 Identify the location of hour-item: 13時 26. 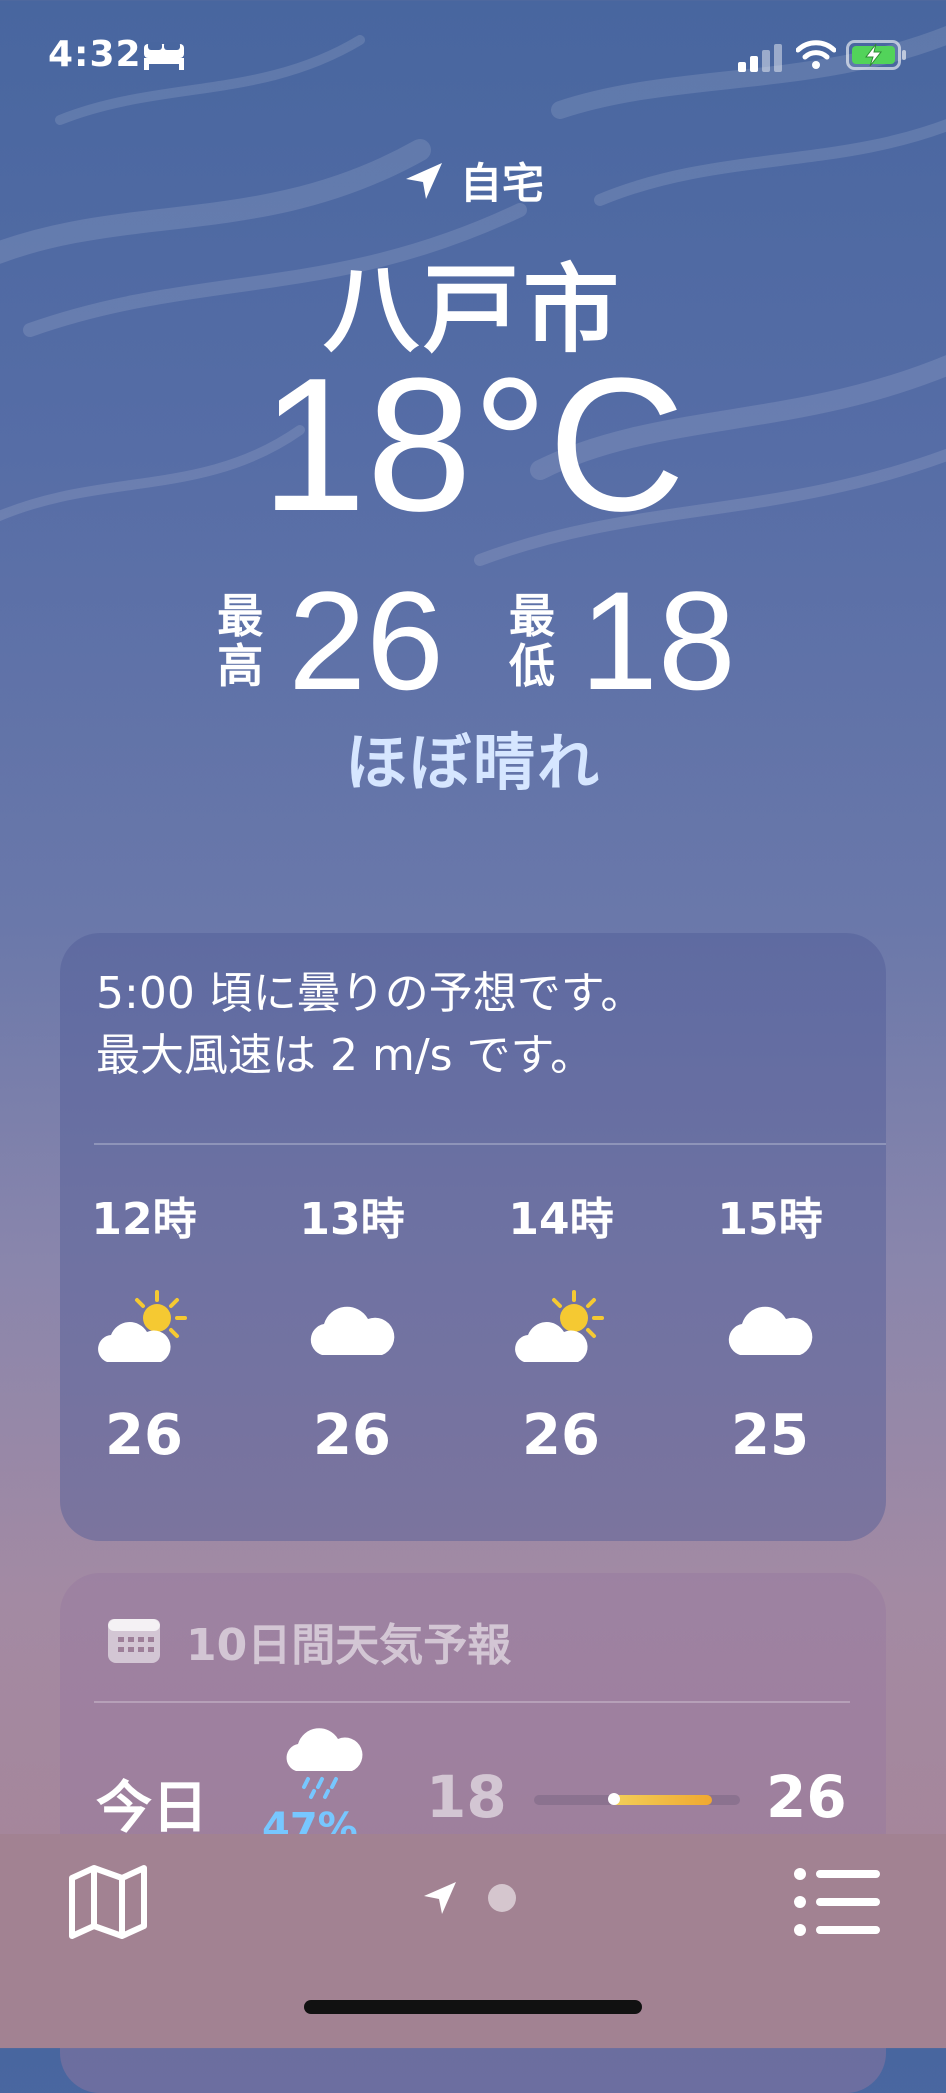
(352, 1331).